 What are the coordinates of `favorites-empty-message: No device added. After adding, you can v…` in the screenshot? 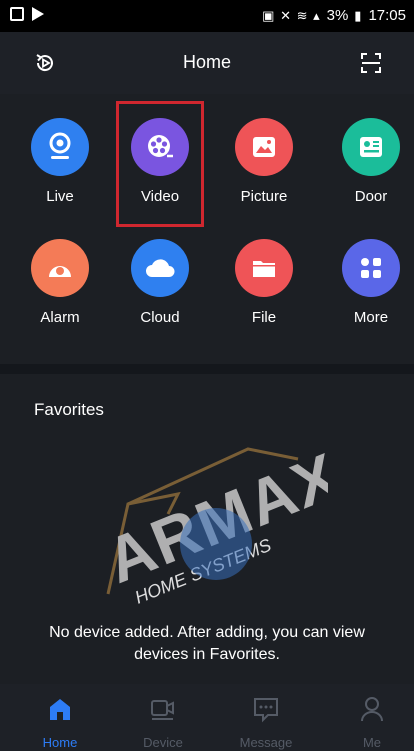 It's located at (207, 643).